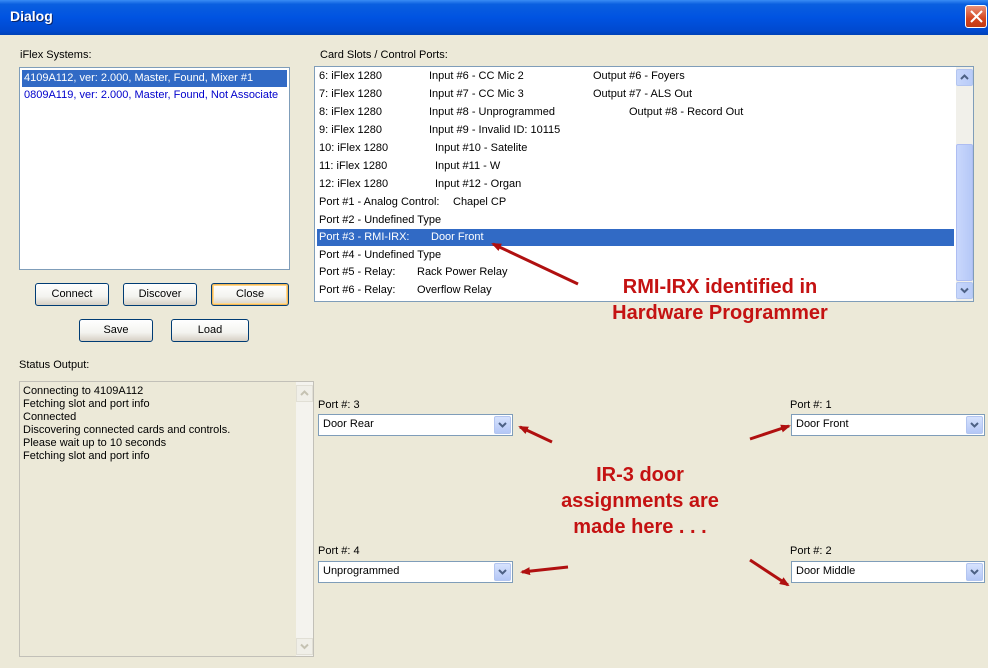 Image resolution: width=988 pixels, height=668 pixels. I want to click on arrow-to-port4-select, so click(544, 570).